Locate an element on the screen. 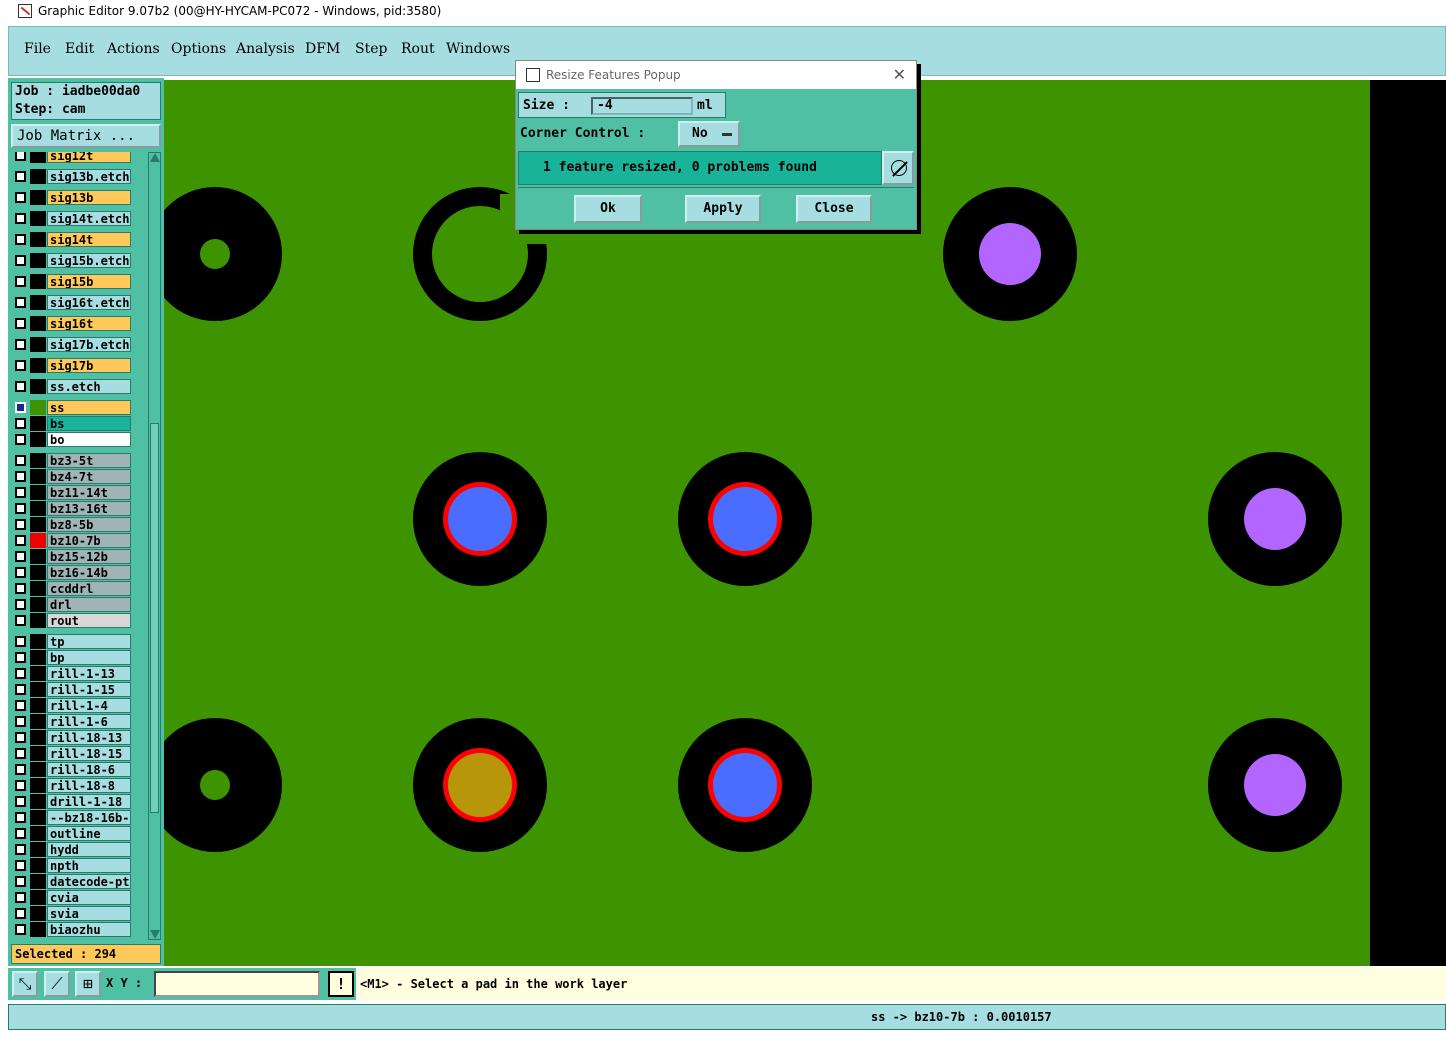 The height and width of the screenshot is (1037, 1446). layer-name: sig14t is located at coordinates (89, 239).